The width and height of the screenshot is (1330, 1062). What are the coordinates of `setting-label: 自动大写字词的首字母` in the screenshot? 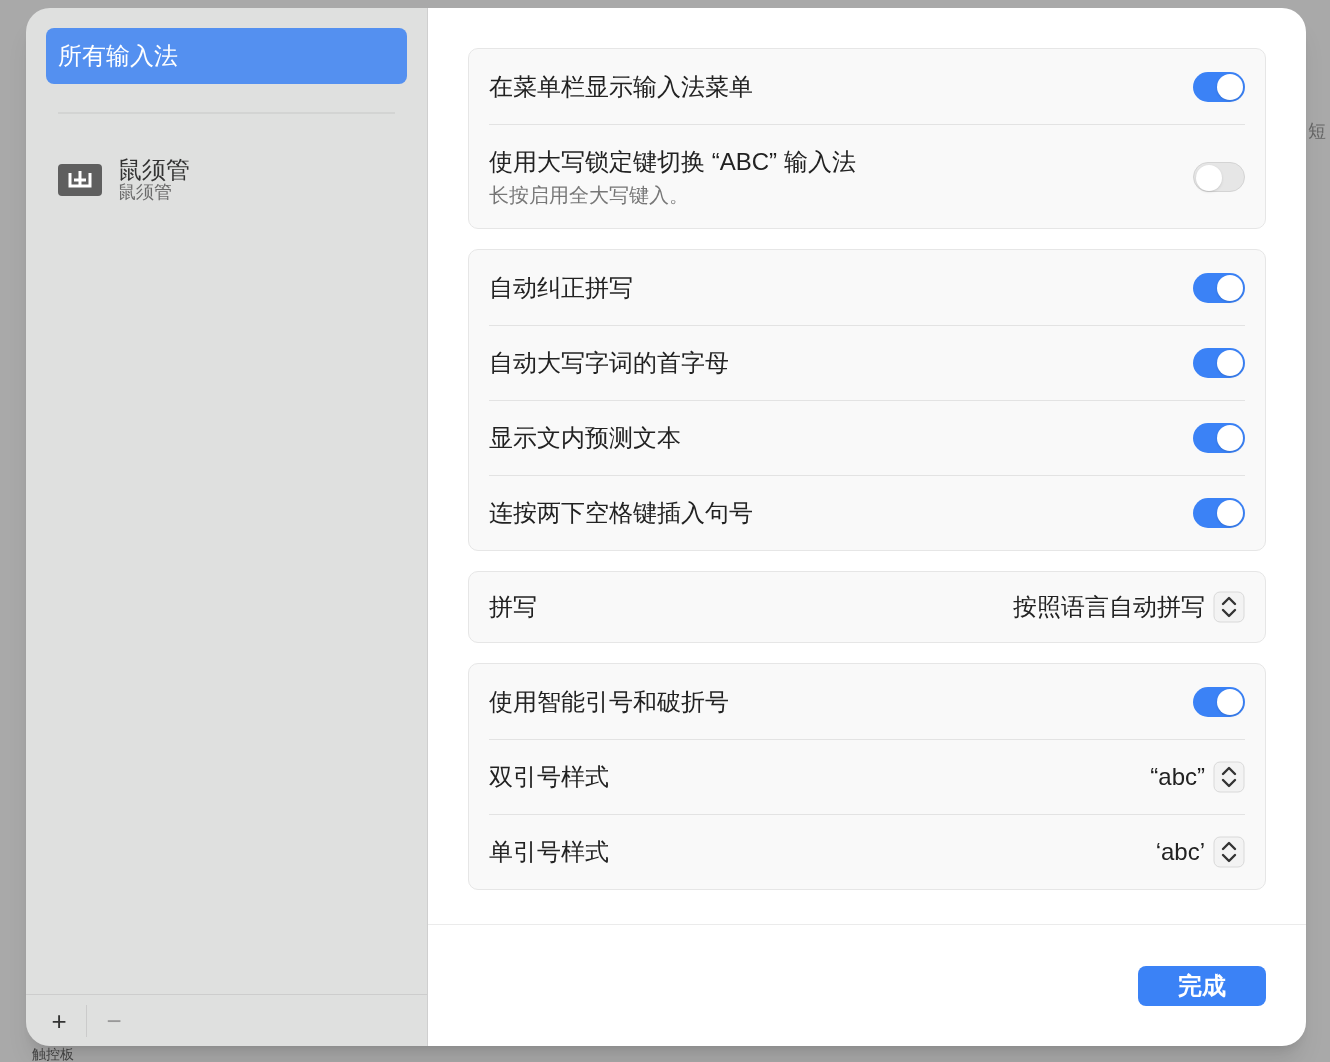 It's located at (609, 363).